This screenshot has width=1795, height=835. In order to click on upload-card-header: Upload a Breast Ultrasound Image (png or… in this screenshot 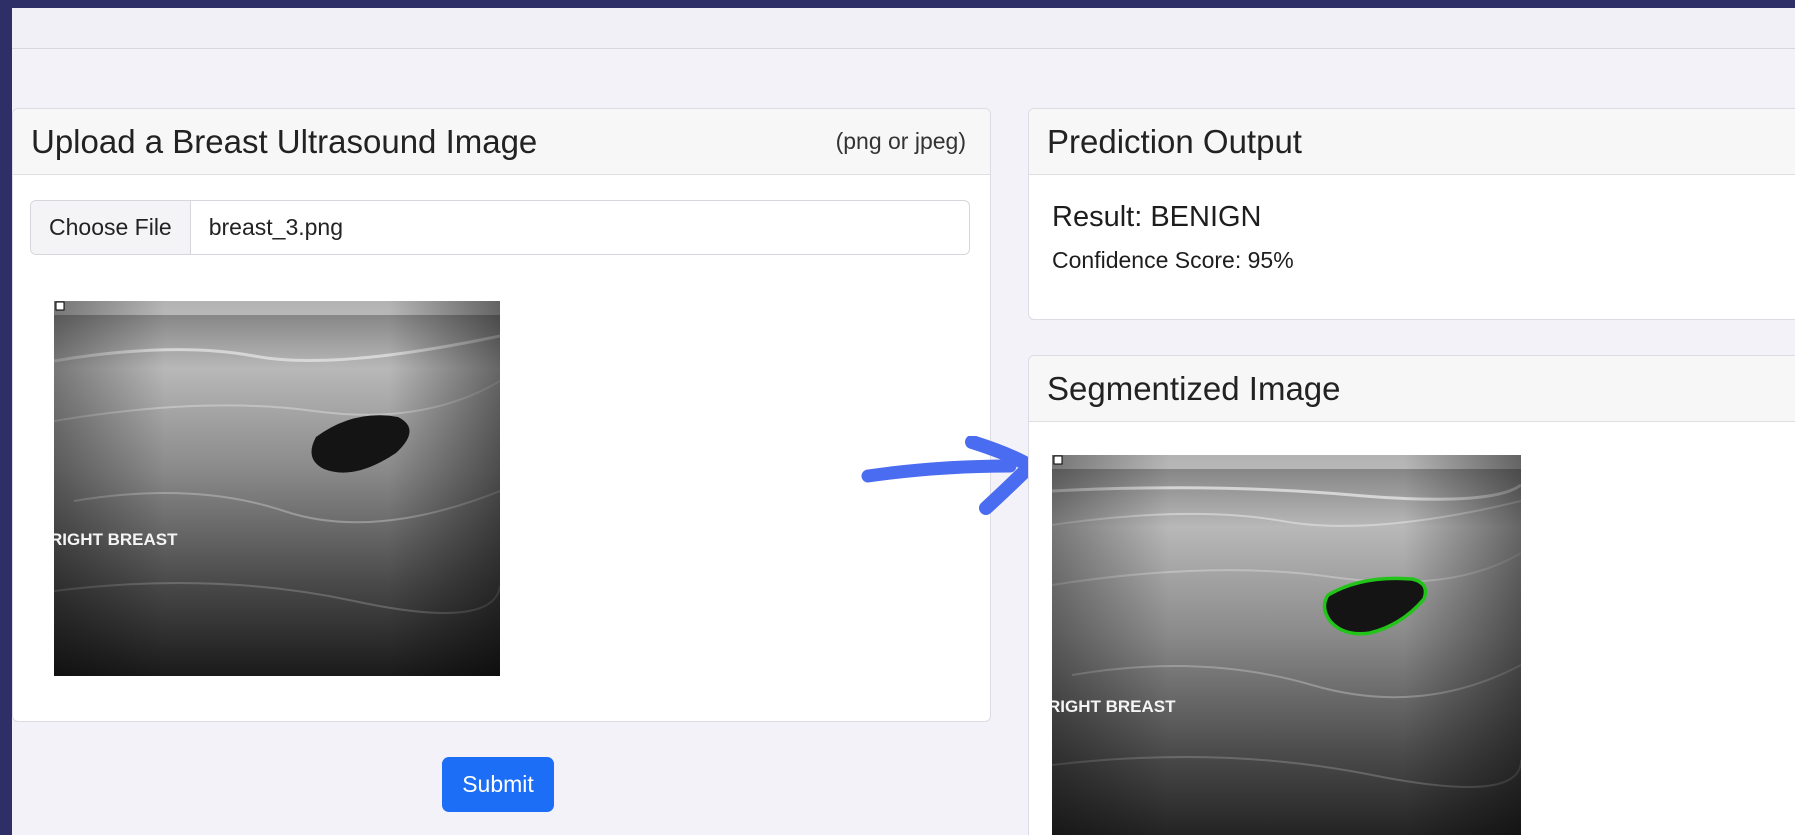, I will do `click(501, 142)`.